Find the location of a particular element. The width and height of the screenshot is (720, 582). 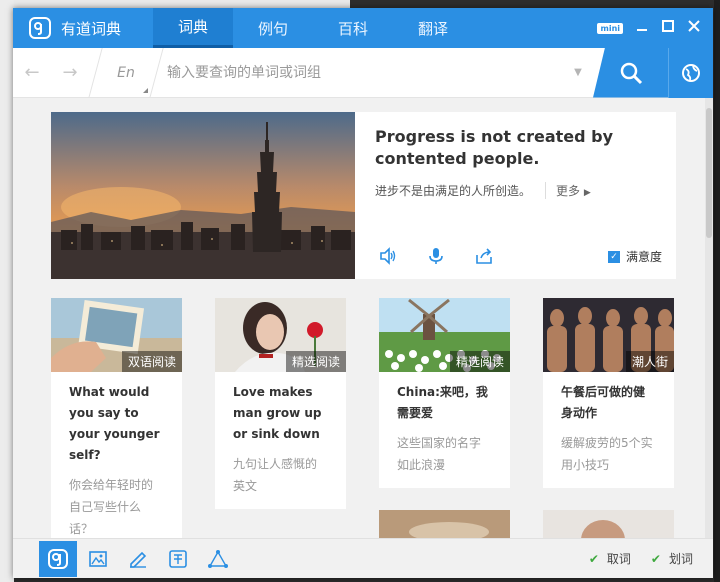

capture-word-toggle: ✔ 取词 is located at coordinates (610, 558).